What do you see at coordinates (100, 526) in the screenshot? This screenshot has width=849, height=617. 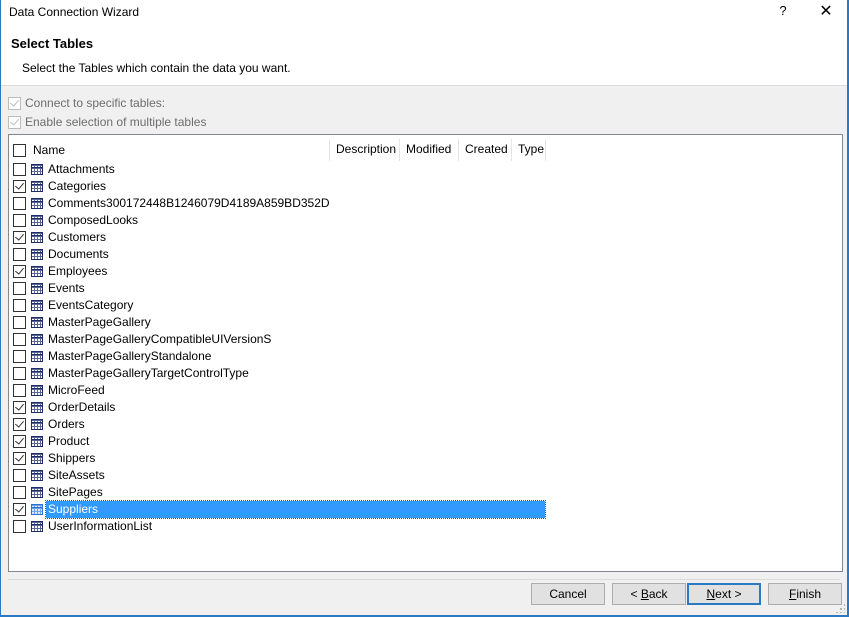 I see `table-name: UserInformationList` at bounding box center [100, 526].